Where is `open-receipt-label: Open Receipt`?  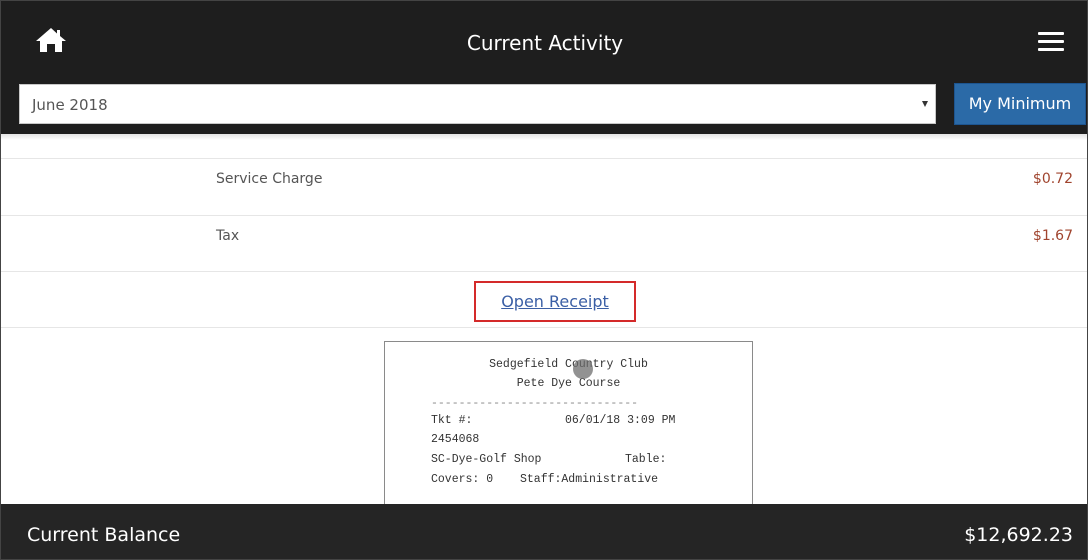 open-receipt-label: Open Receipt is located at coordinates (555, 301).